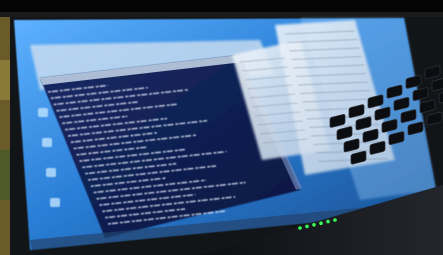 This screenshot has width=443, height=255. Describe the element at coordinates (221, 6) in the screenshot. I see `top-dark-band` at that location.